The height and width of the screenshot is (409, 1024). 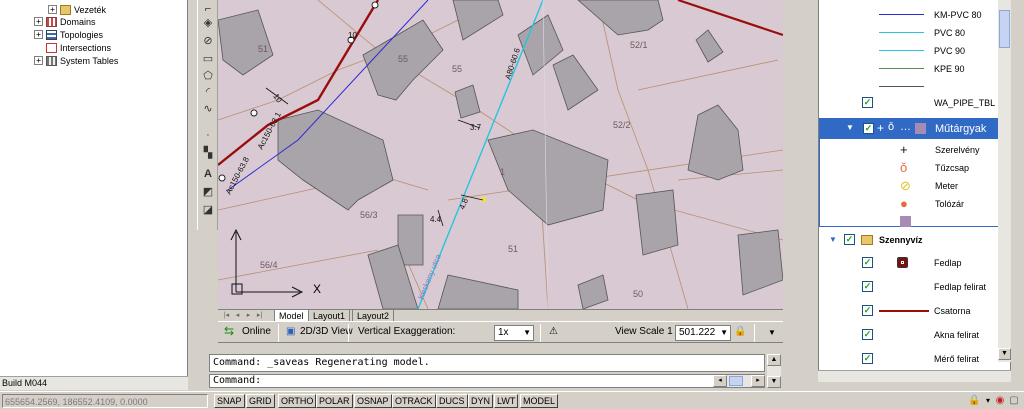 I want to click on vertical-exaggeration-label: Vertical Exaggeration:, so click(x=407, y=331).